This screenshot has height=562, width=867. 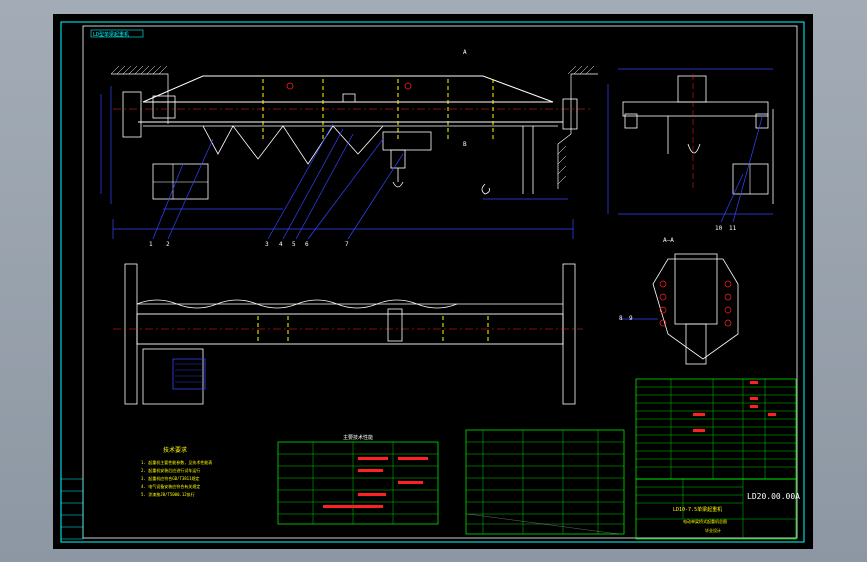 What do you see at coordinates (719, 228) in the screenshot?
I see `callout-10: 10` at bounding box center [719, 228].